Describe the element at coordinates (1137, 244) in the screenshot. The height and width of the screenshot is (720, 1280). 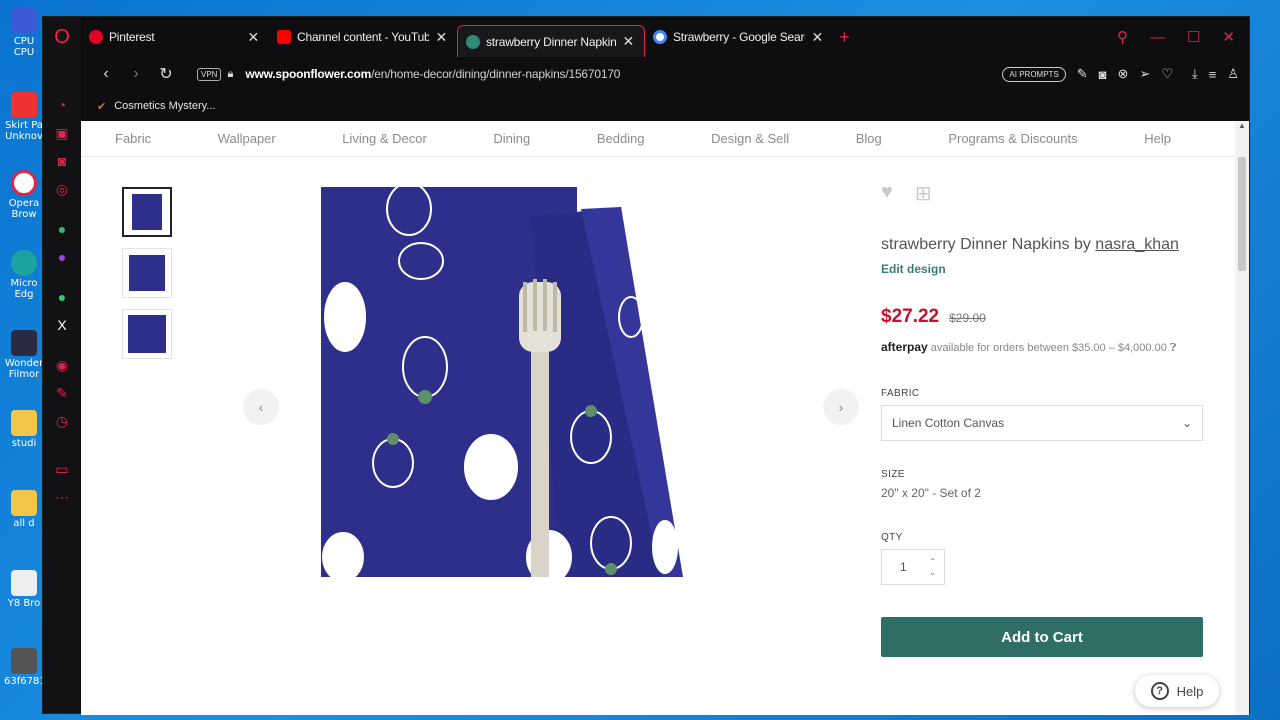
I see `designer-link: nasra_khan` at that location.